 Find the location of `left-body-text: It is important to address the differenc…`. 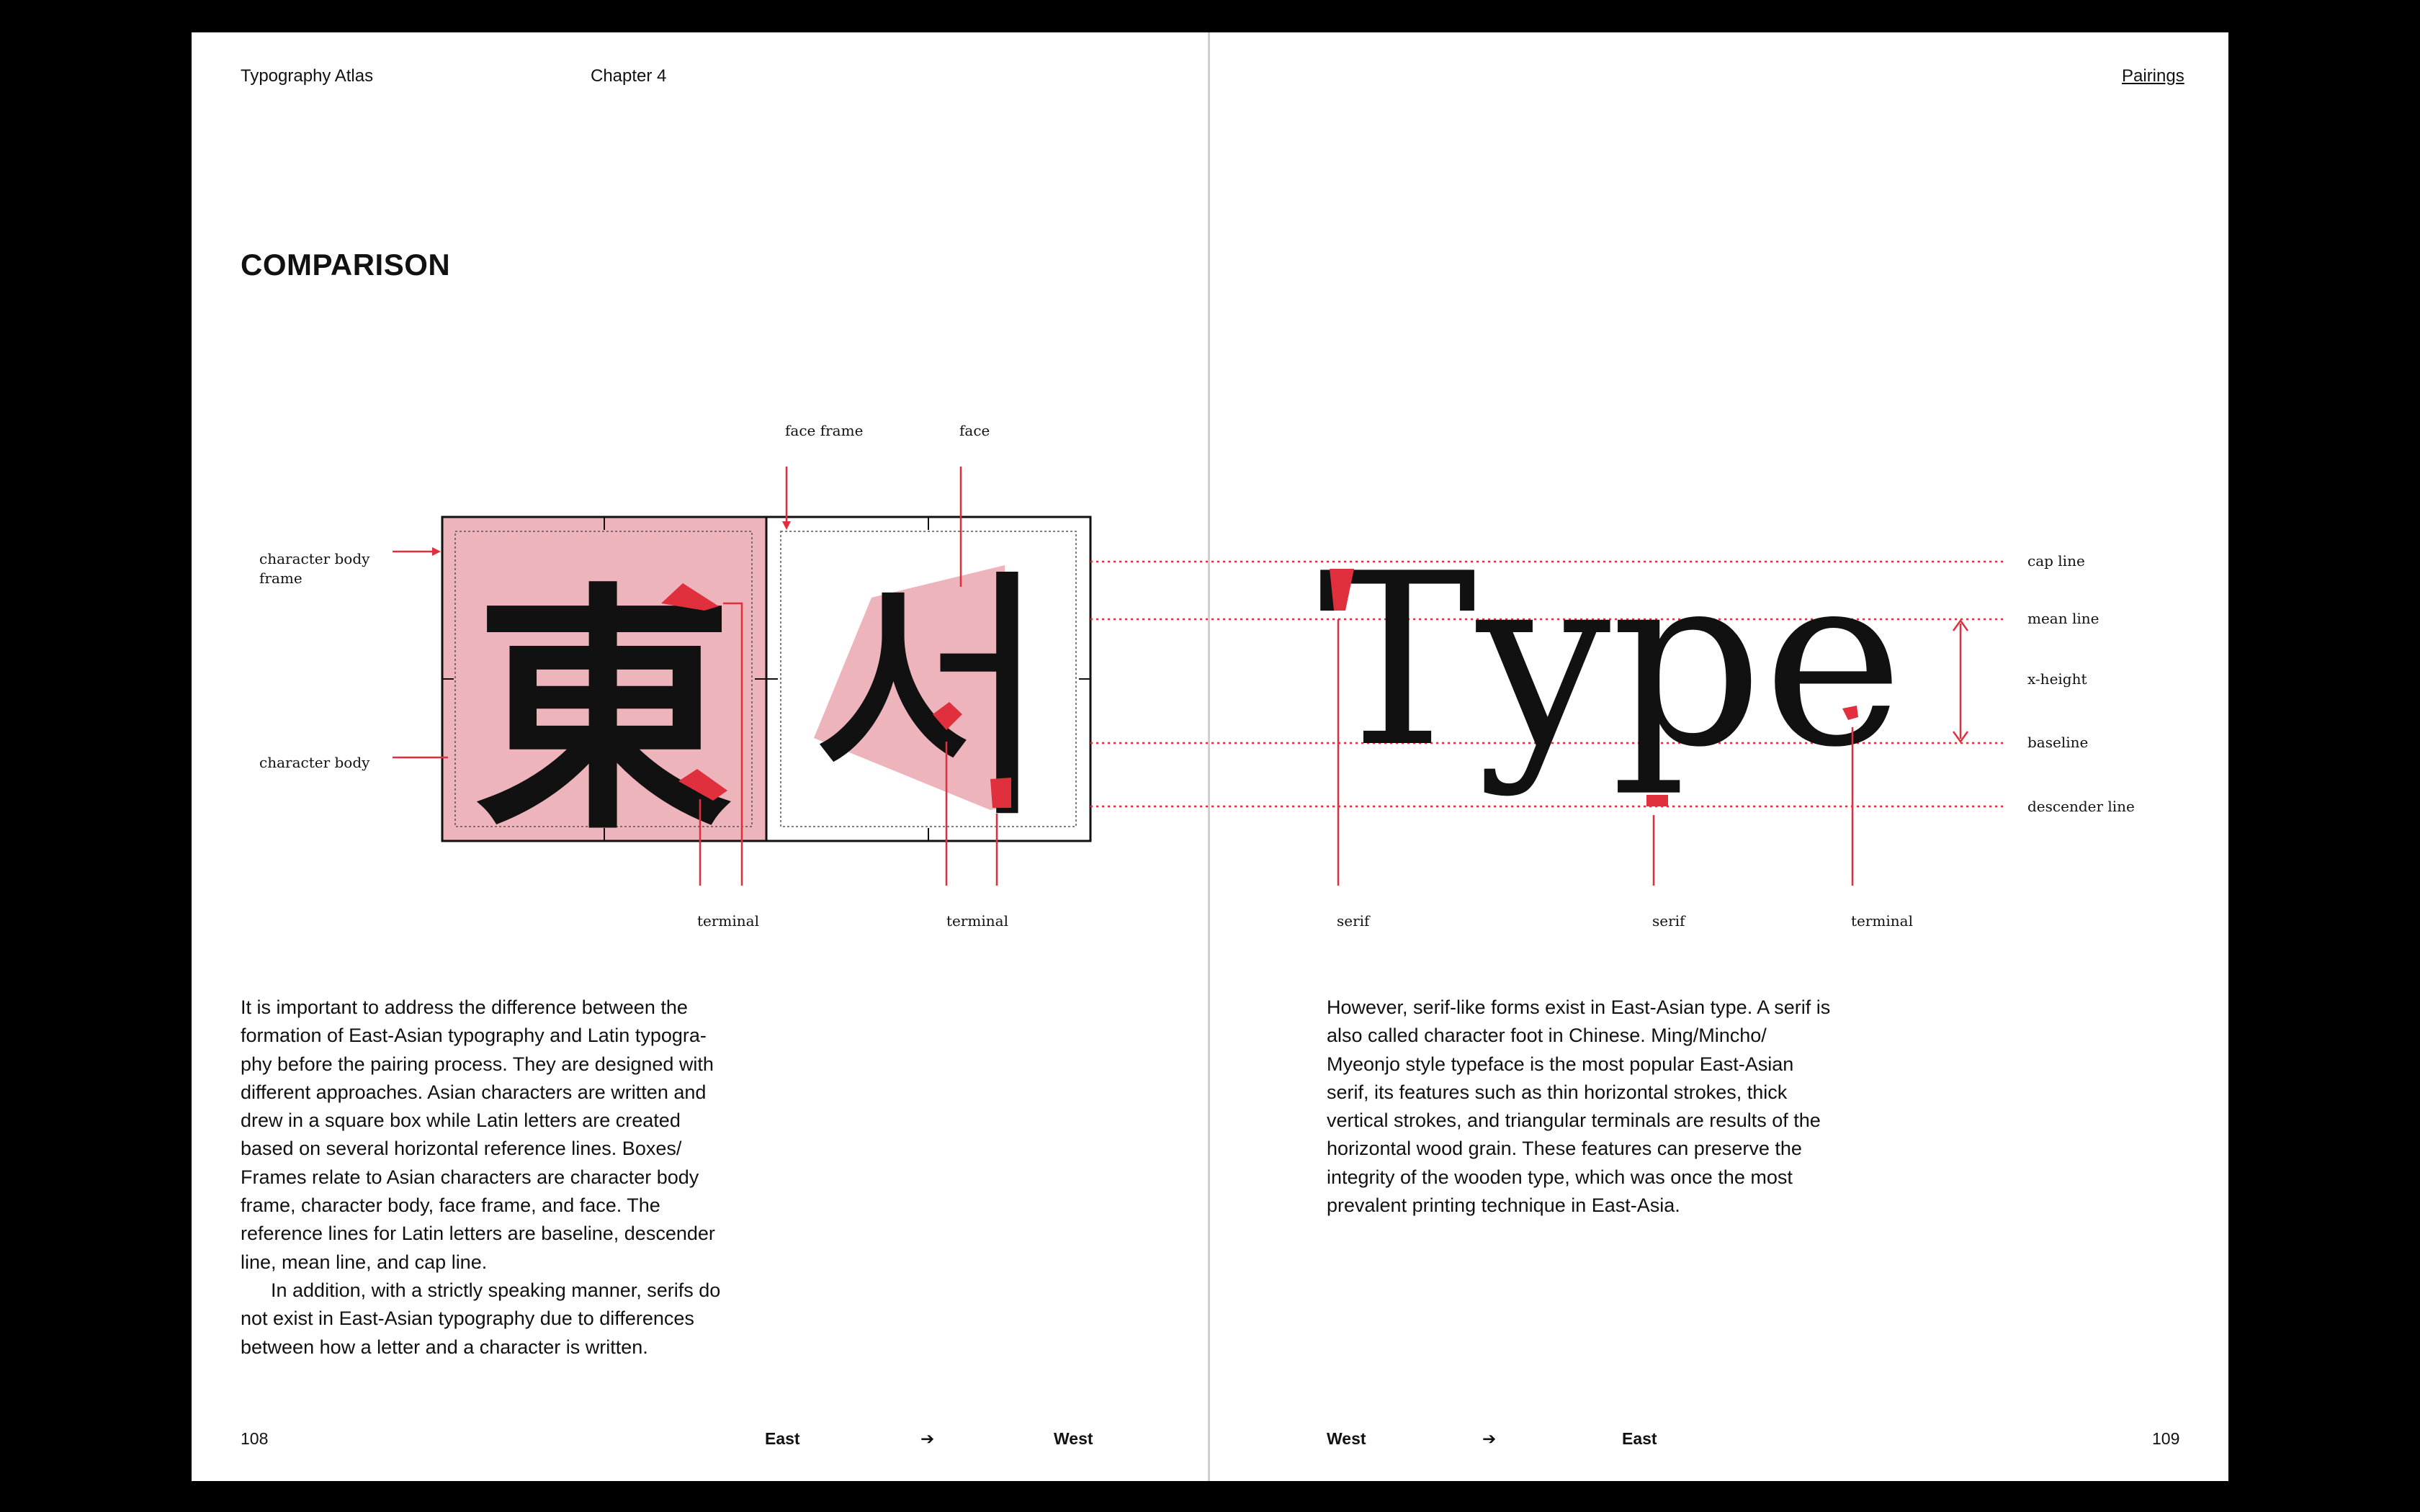

left-body-text: It is important to address the differenc… is located at coordinates (481, 1177).